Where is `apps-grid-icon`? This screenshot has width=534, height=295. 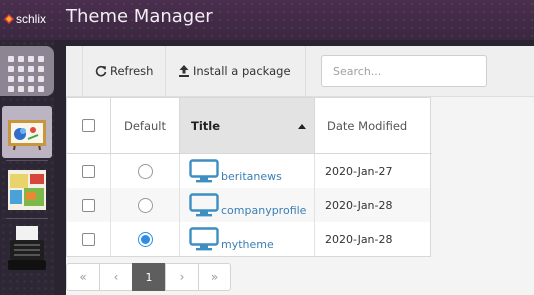
apps-grid-icon is located at coordinates (26, 74).